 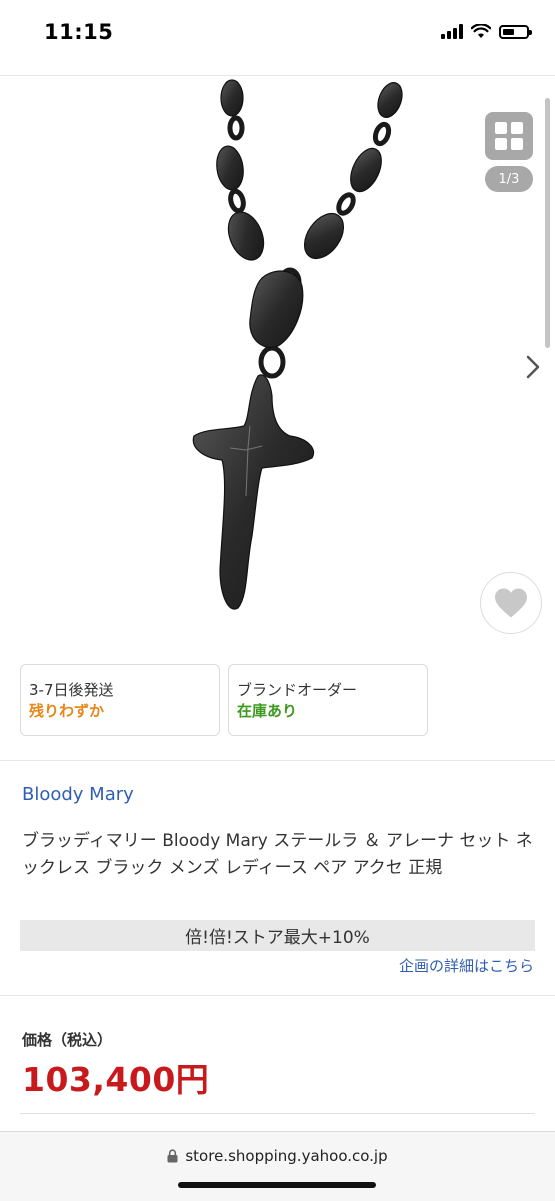 I want to click on promo-details-link: 企画の詳細はこちら, so click(x=466, y=965).